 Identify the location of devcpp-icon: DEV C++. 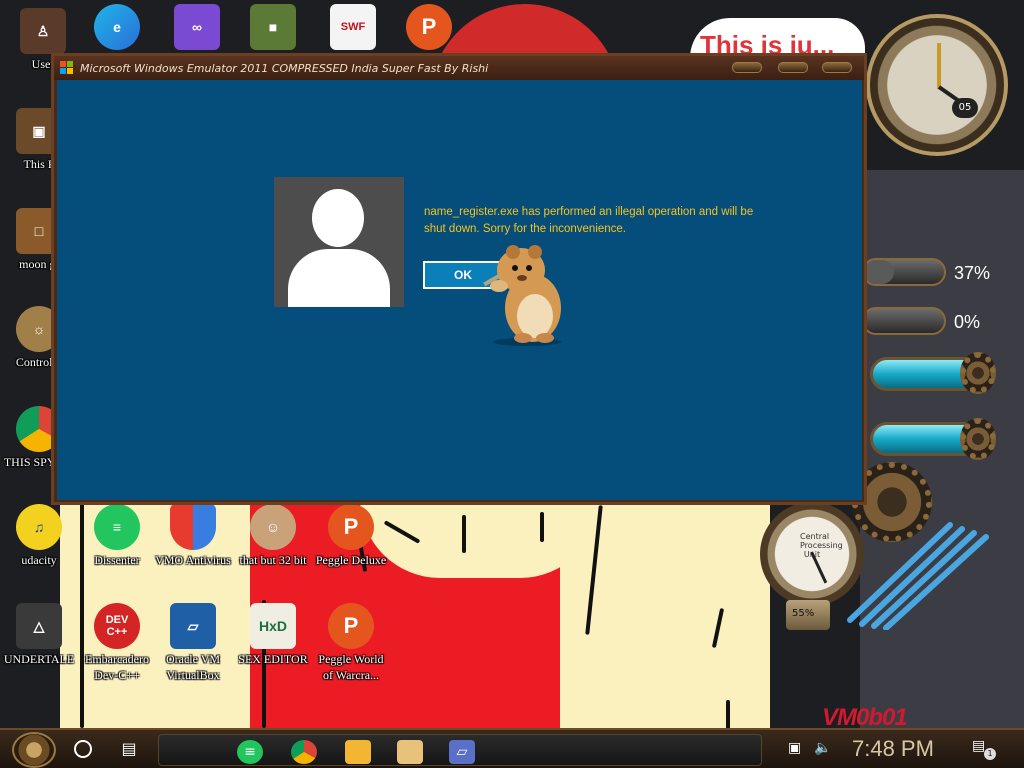
(117, 626).